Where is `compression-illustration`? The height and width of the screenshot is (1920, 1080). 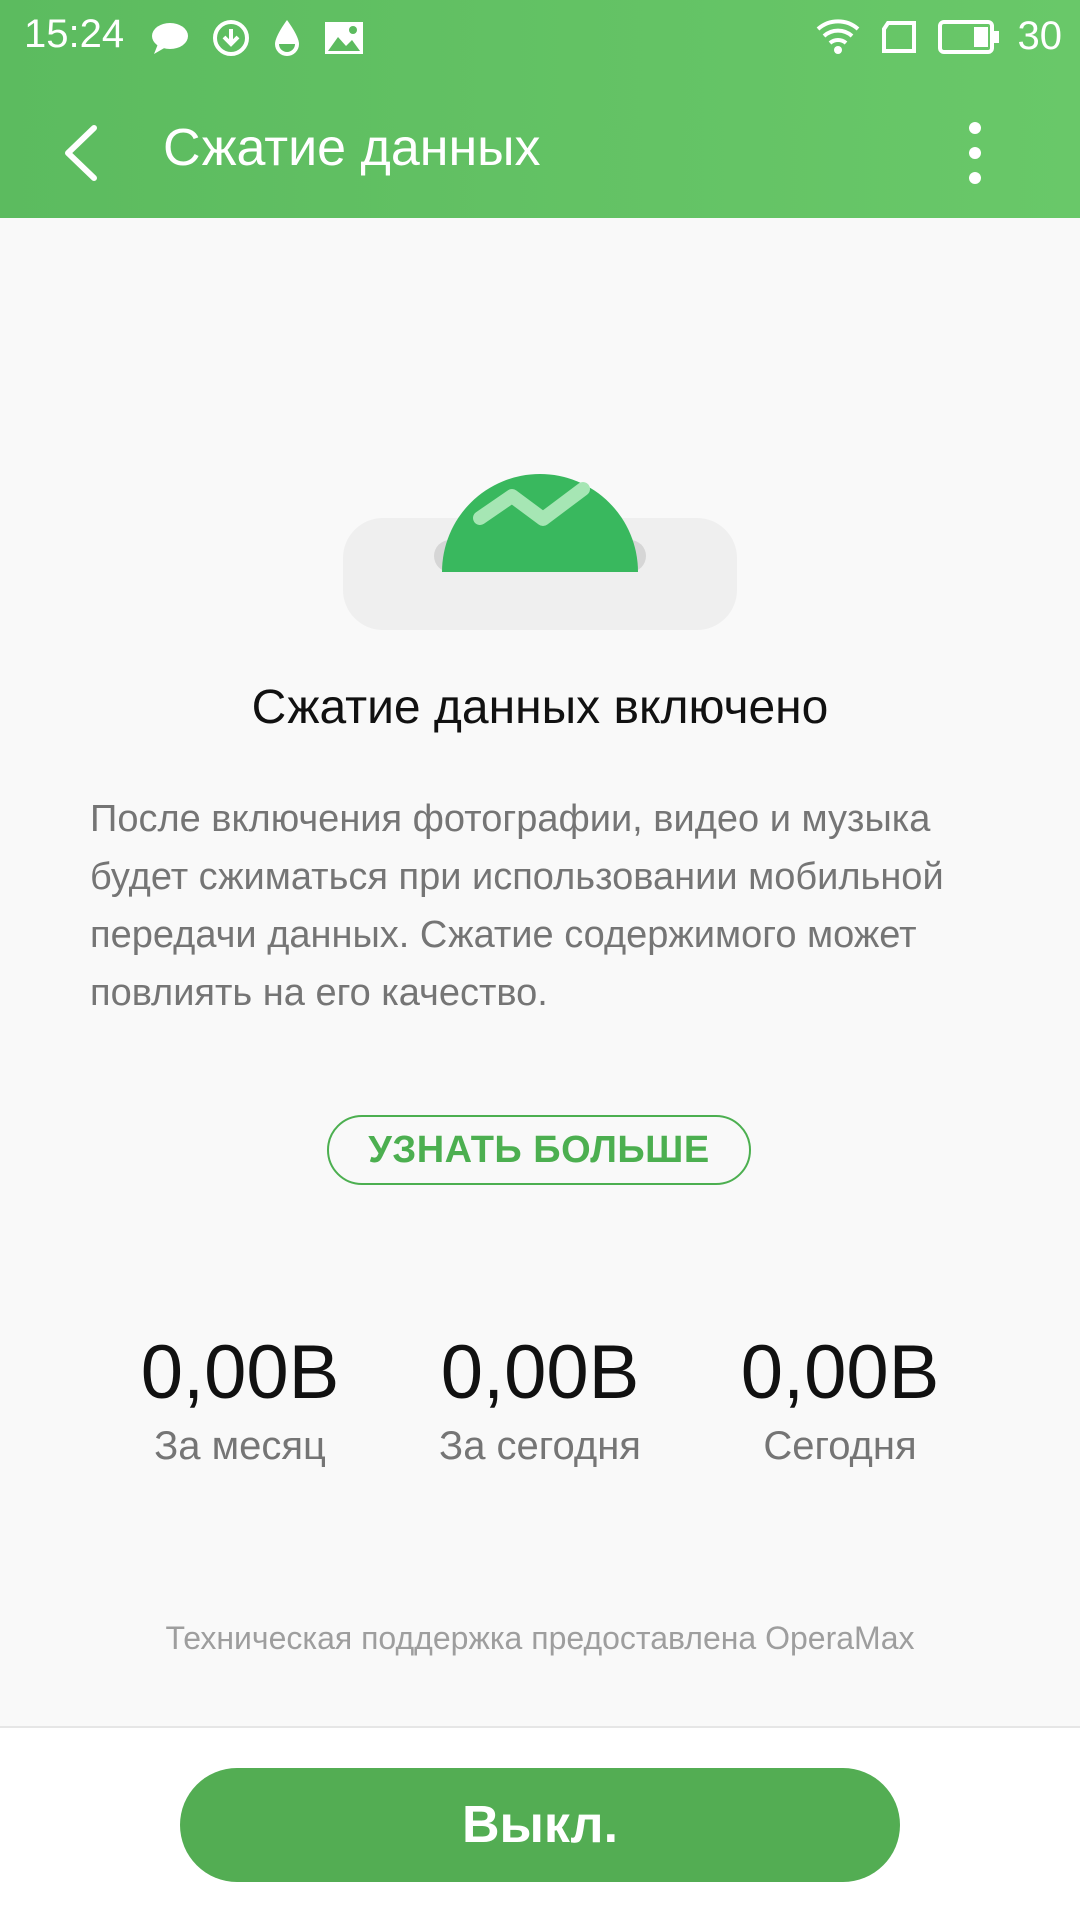
compression-illustration is located at coordinates (540, 552).